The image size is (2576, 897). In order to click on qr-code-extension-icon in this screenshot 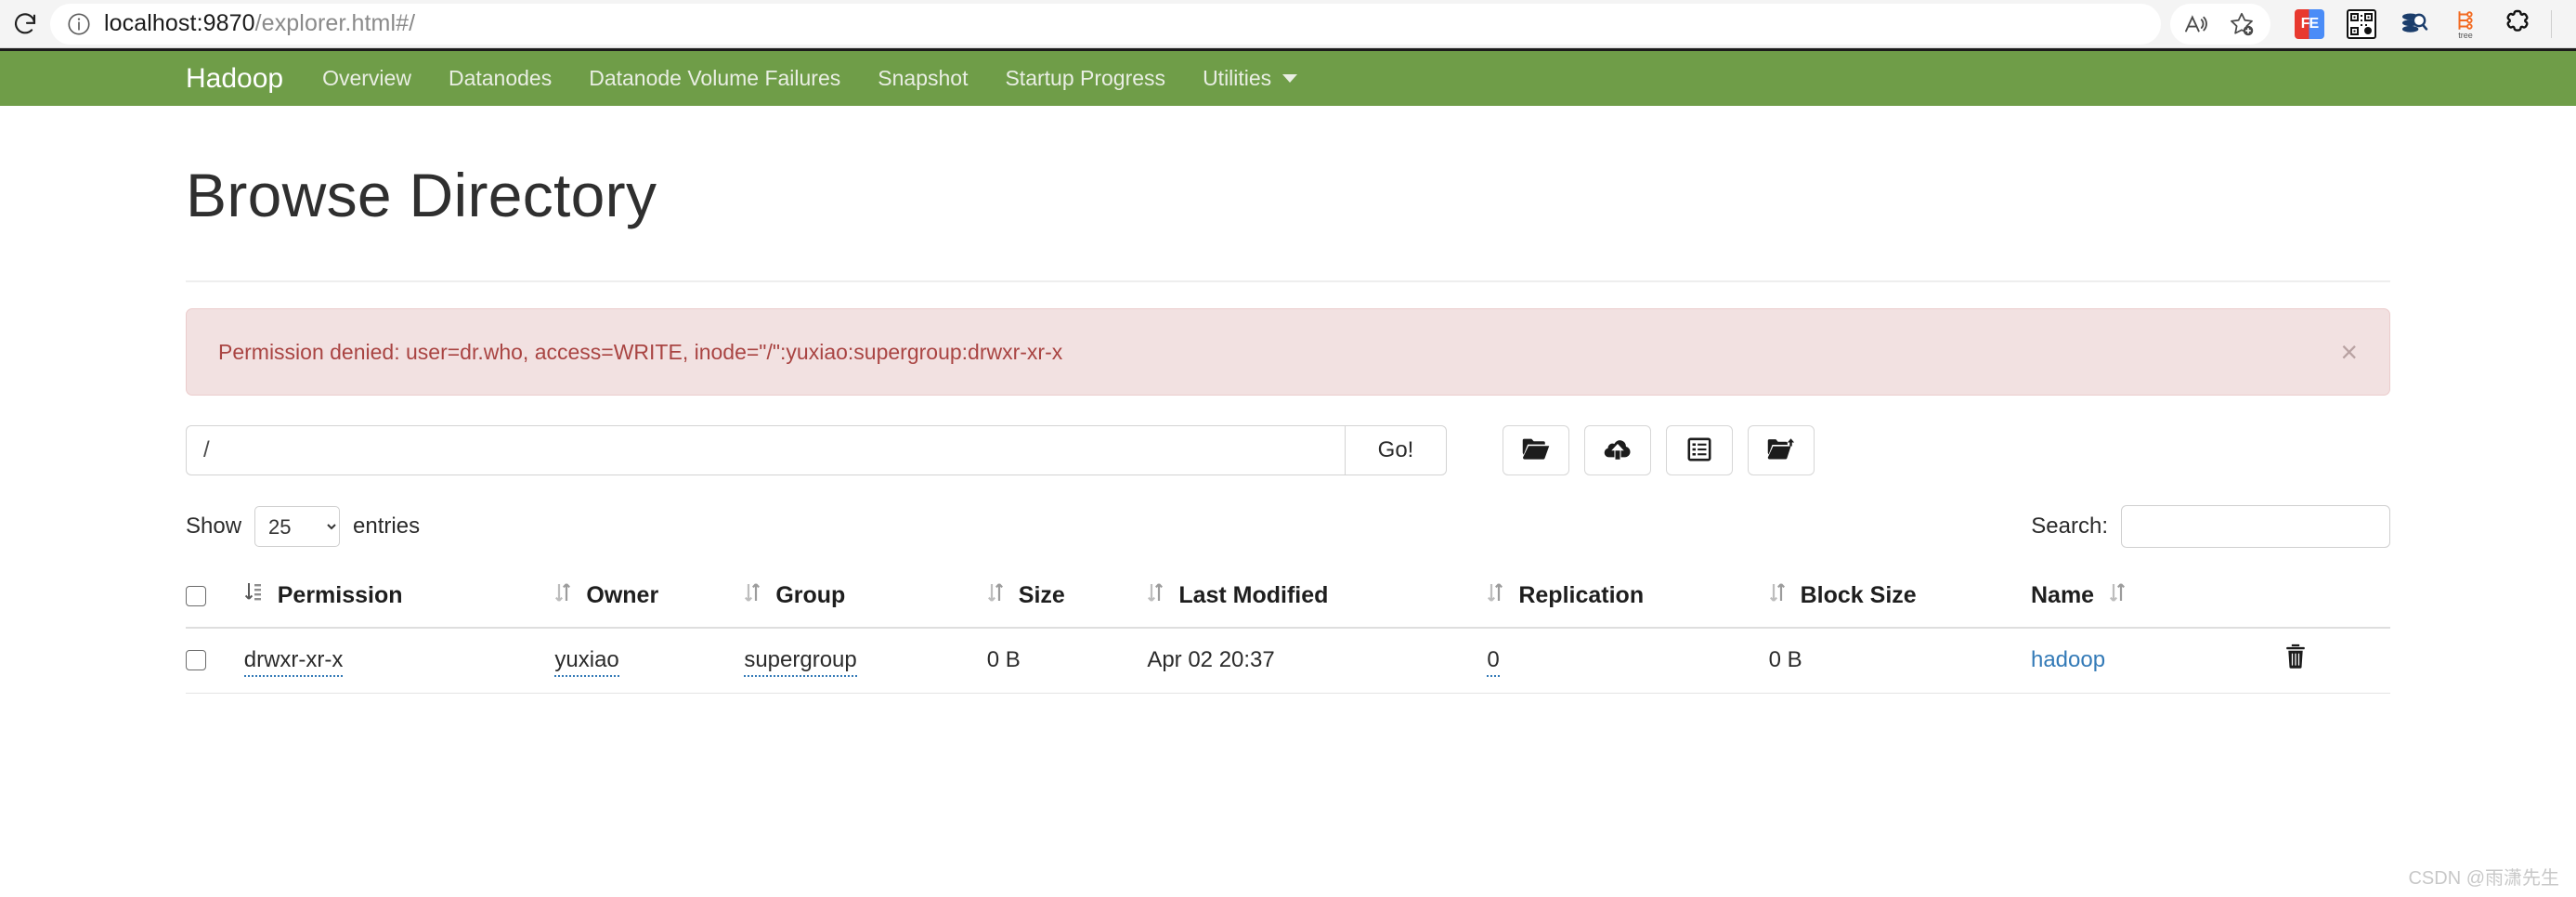, I will do `click(2361, 24)`.